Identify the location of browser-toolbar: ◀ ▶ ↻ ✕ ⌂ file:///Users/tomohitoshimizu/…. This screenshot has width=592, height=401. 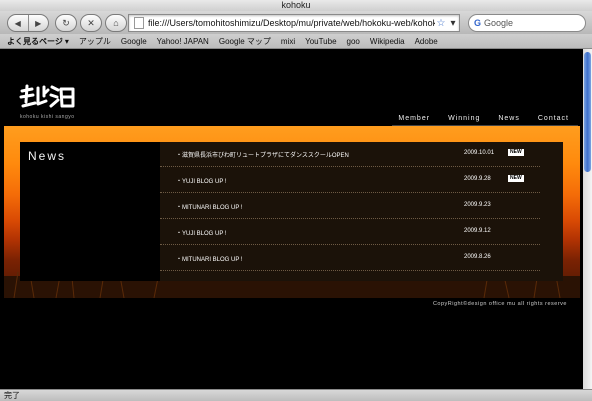
(296, 22).